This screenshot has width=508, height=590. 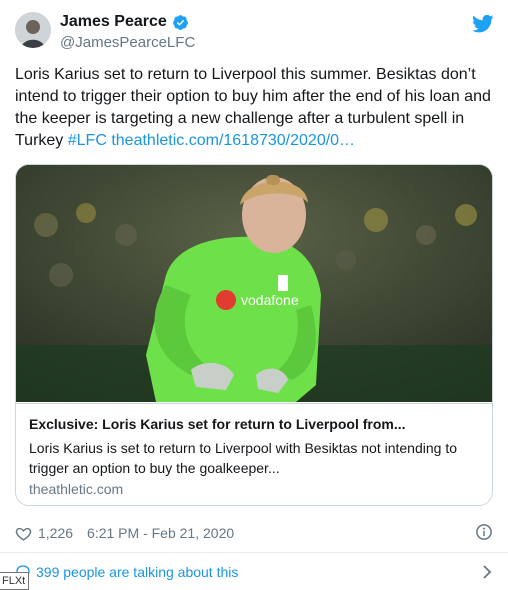 I want to click on tweet-header: James Pearce @JamesPearceLFC, so click(x=255, y=32).